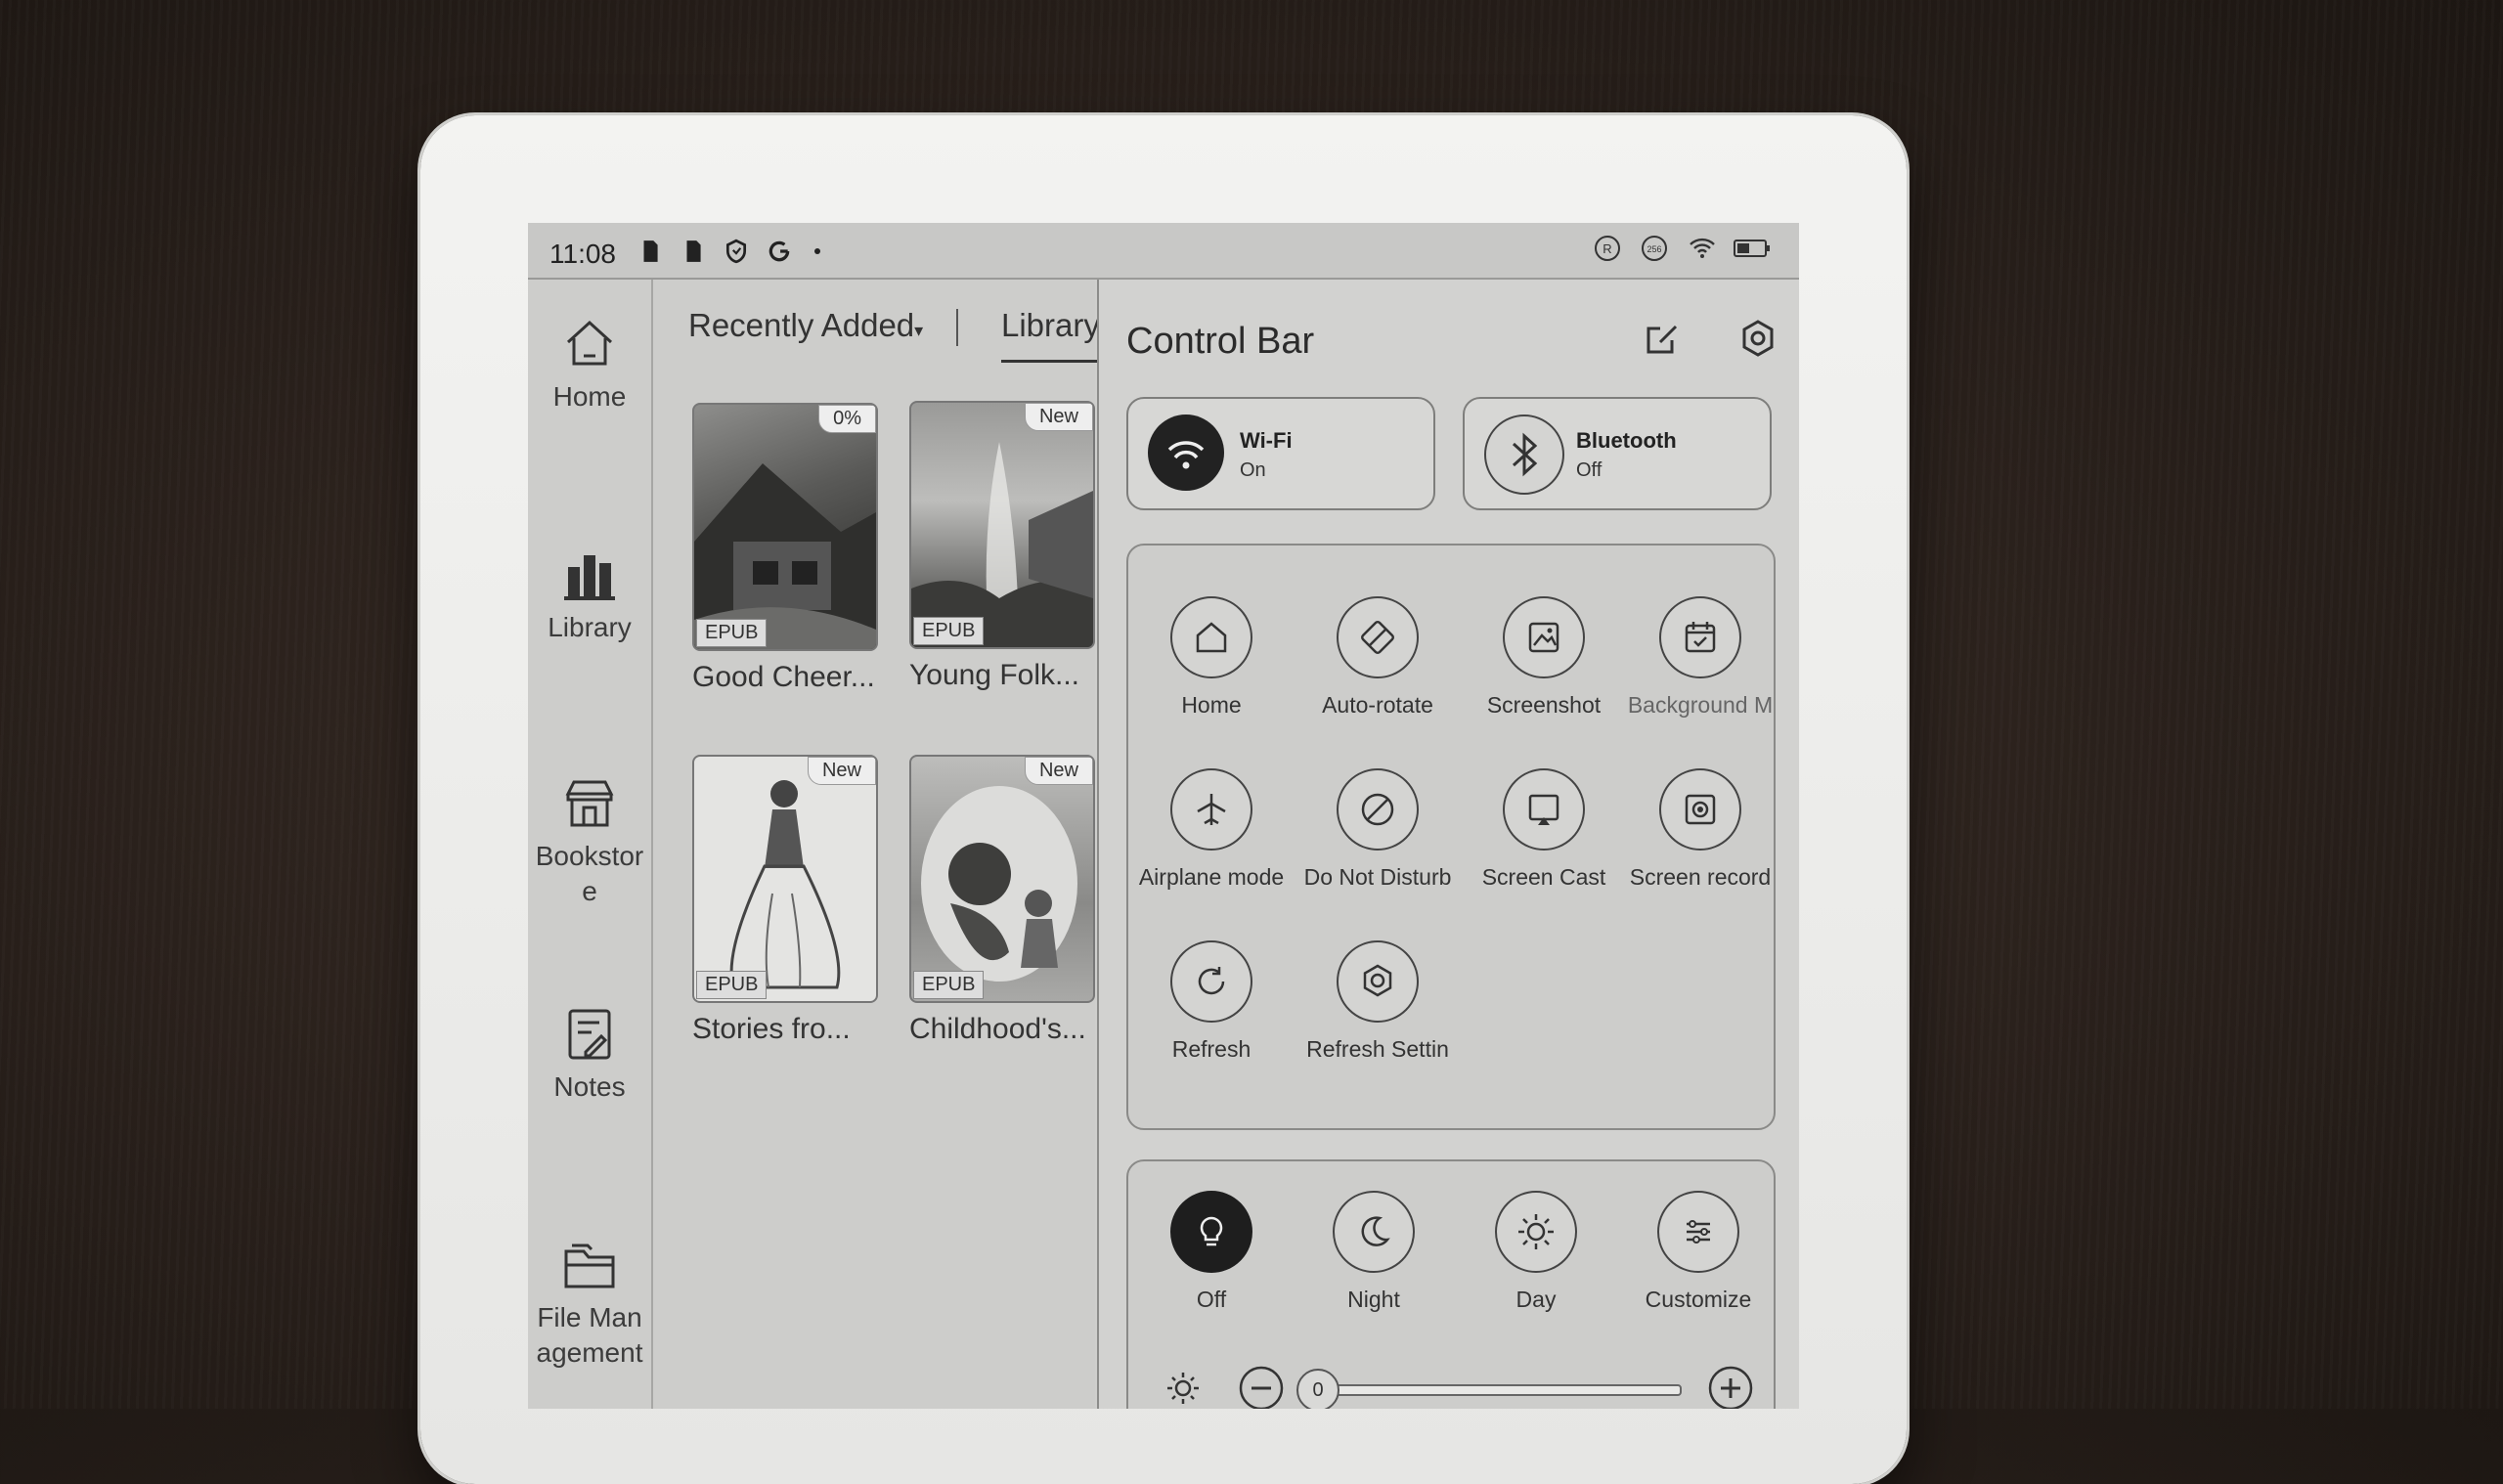  What do you see at coordinates (1377, 809) in the screenshot?
I see `no-entry-icon` at bounding box center [1377, 809].